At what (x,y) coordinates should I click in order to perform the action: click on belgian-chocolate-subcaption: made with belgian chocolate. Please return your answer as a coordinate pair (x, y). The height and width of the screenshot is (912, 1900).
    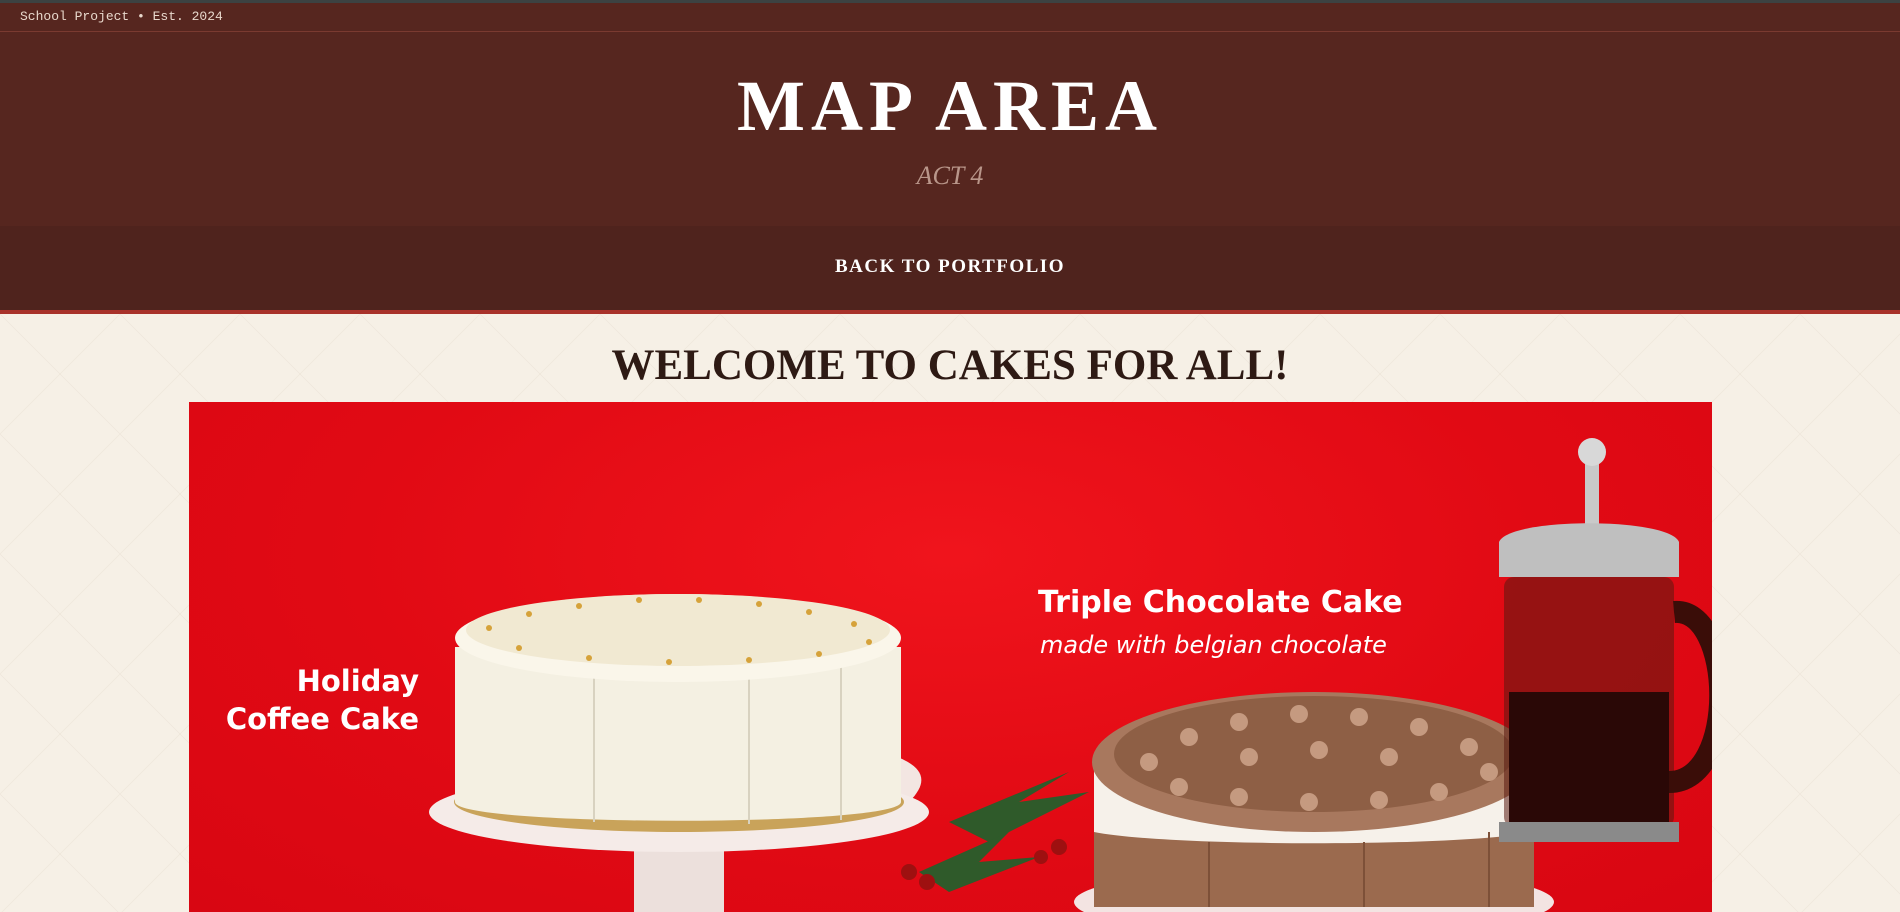
    Looking at the image, I should click on (1213, 645).